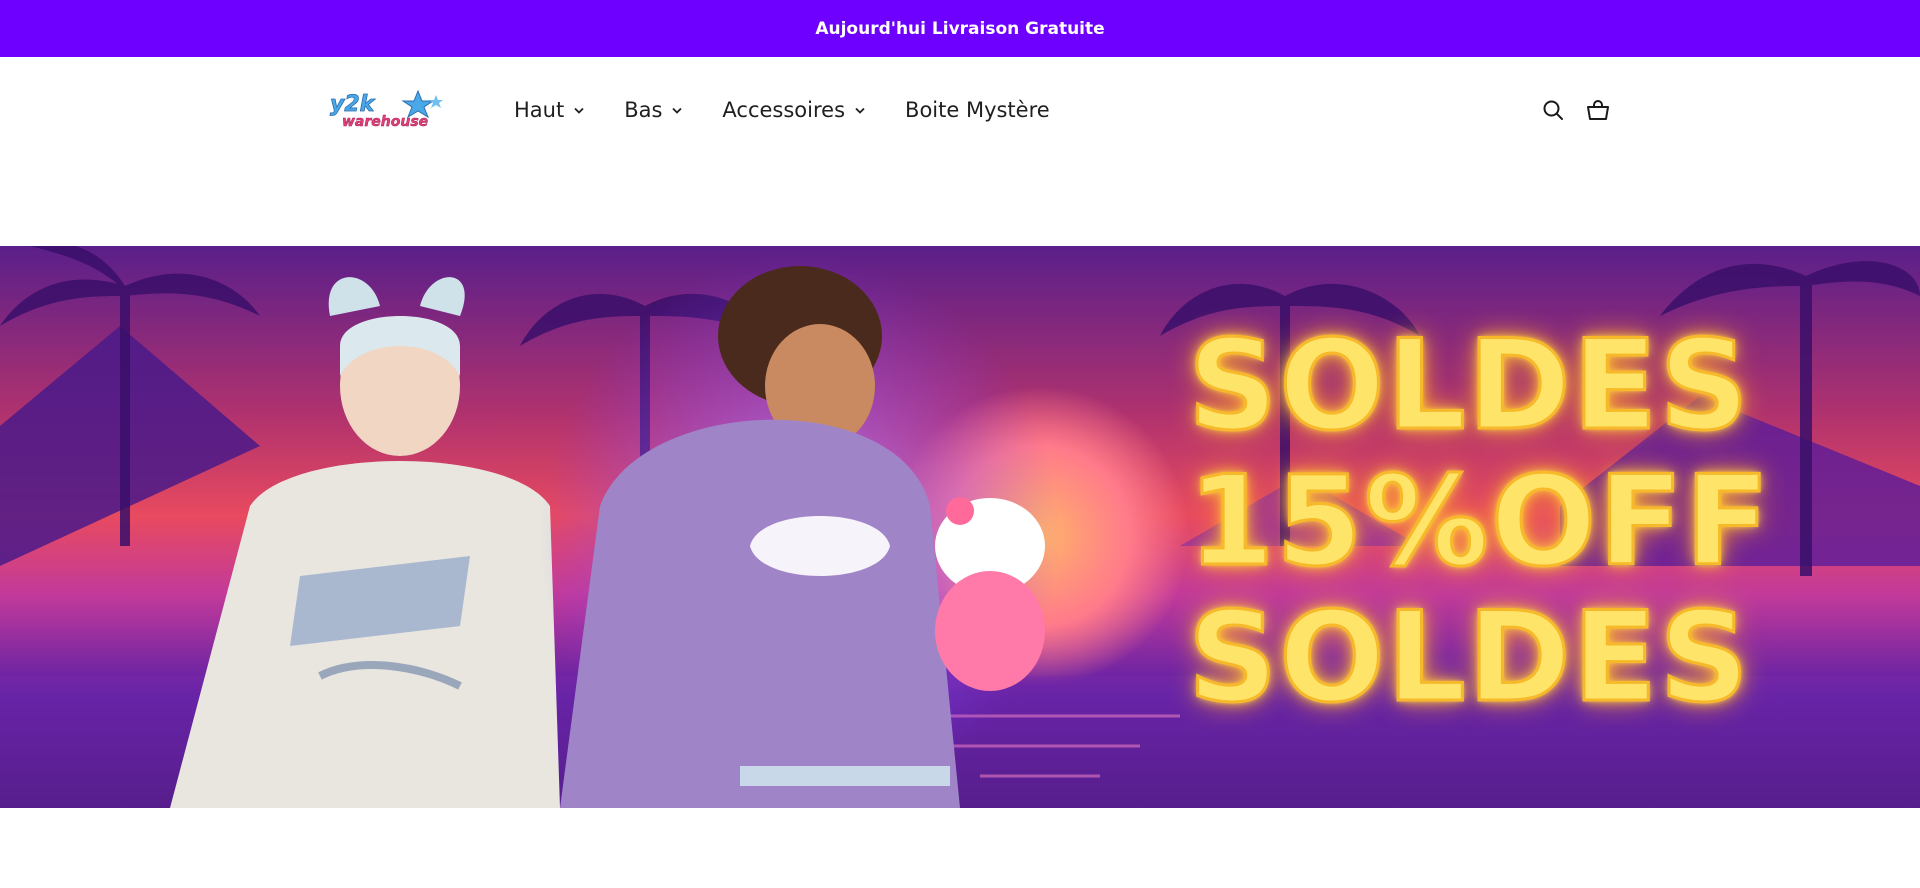 The width and height of the screenshot is (1920, 888). What do you see at coordinates (1553, 110) in the screenshot?
I see `search-icon` at bounding box center [1553, 110].